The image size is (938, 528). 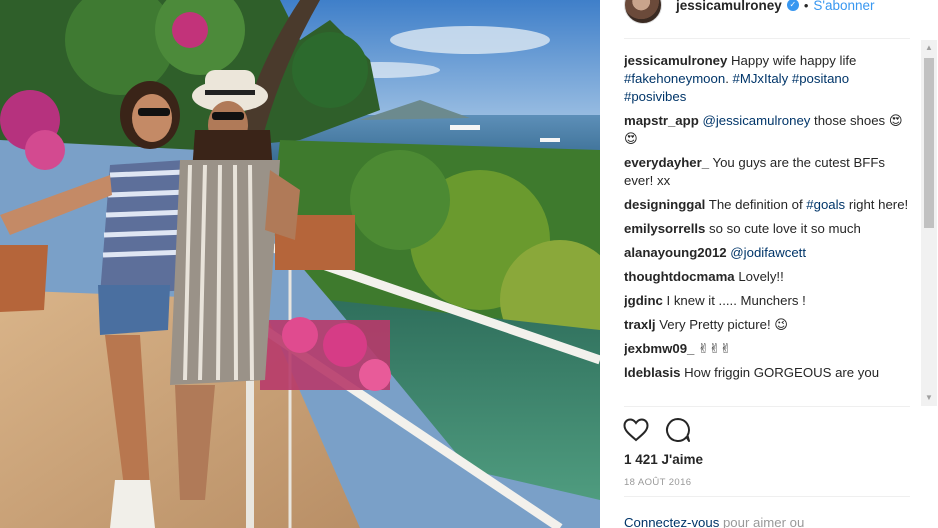 I want to click on comment-tag-link: #posivibes, so click(x=655, y=96).